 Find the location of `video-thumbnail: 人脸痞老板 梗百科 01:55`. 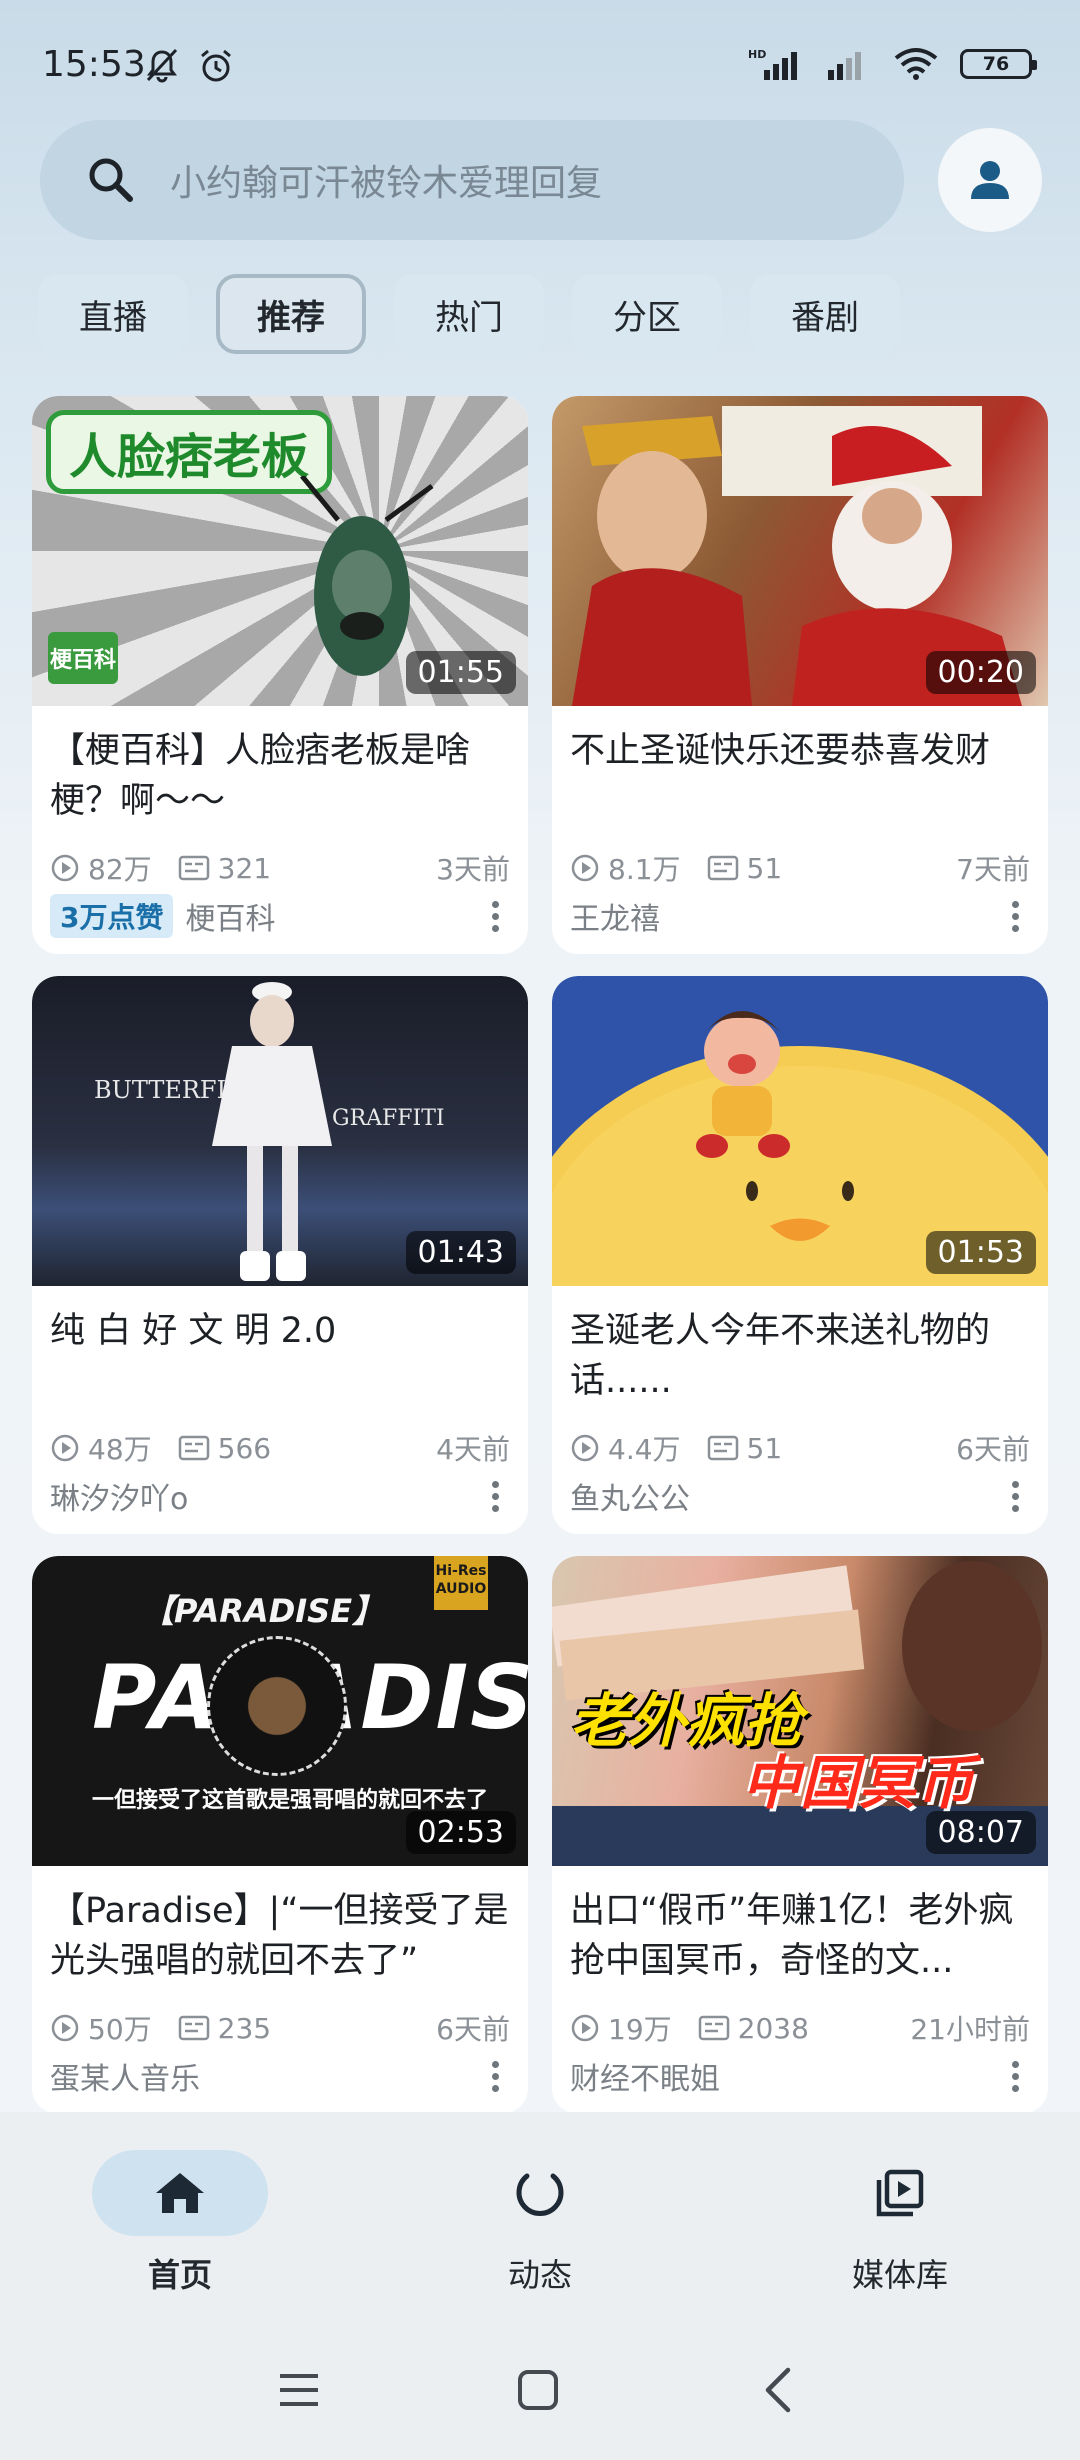

video-thumbnail: 人脸痞老板 梗百科 01:55 is located at coordinates (280, 551).